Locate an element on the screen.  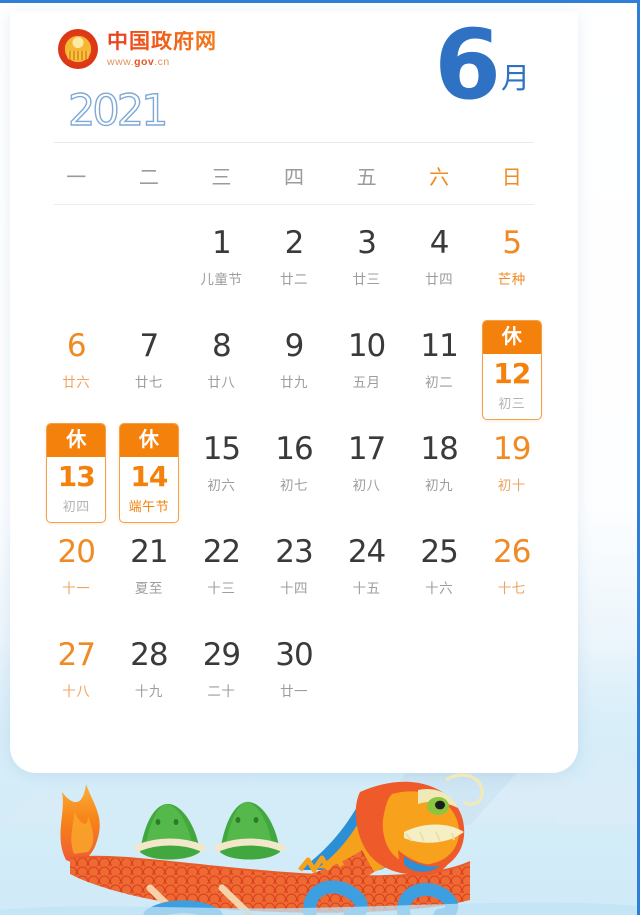
weekday-header-1: 二 is located at coordinates (148, 178).